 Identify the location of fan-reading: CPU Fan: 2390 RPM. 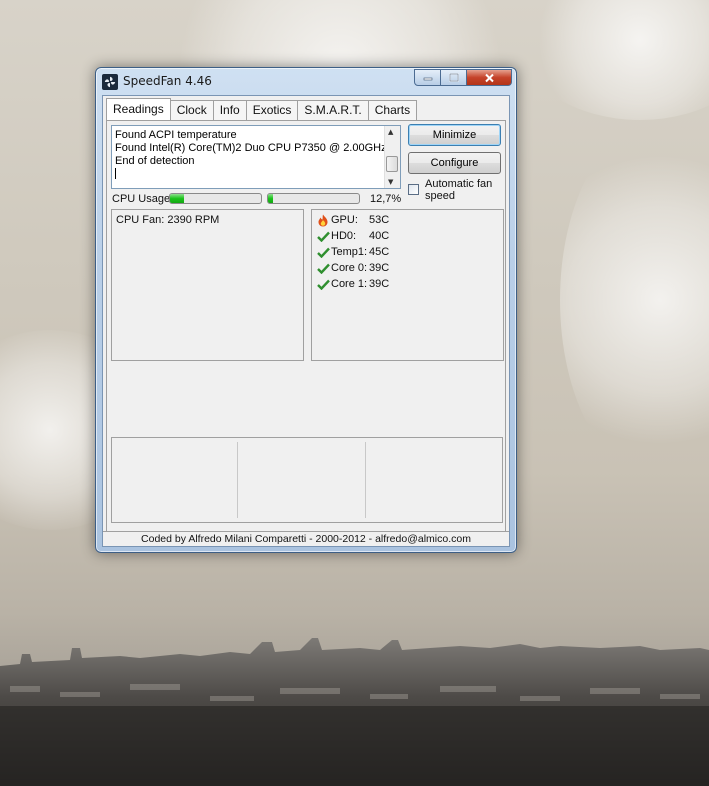
(167, 220).